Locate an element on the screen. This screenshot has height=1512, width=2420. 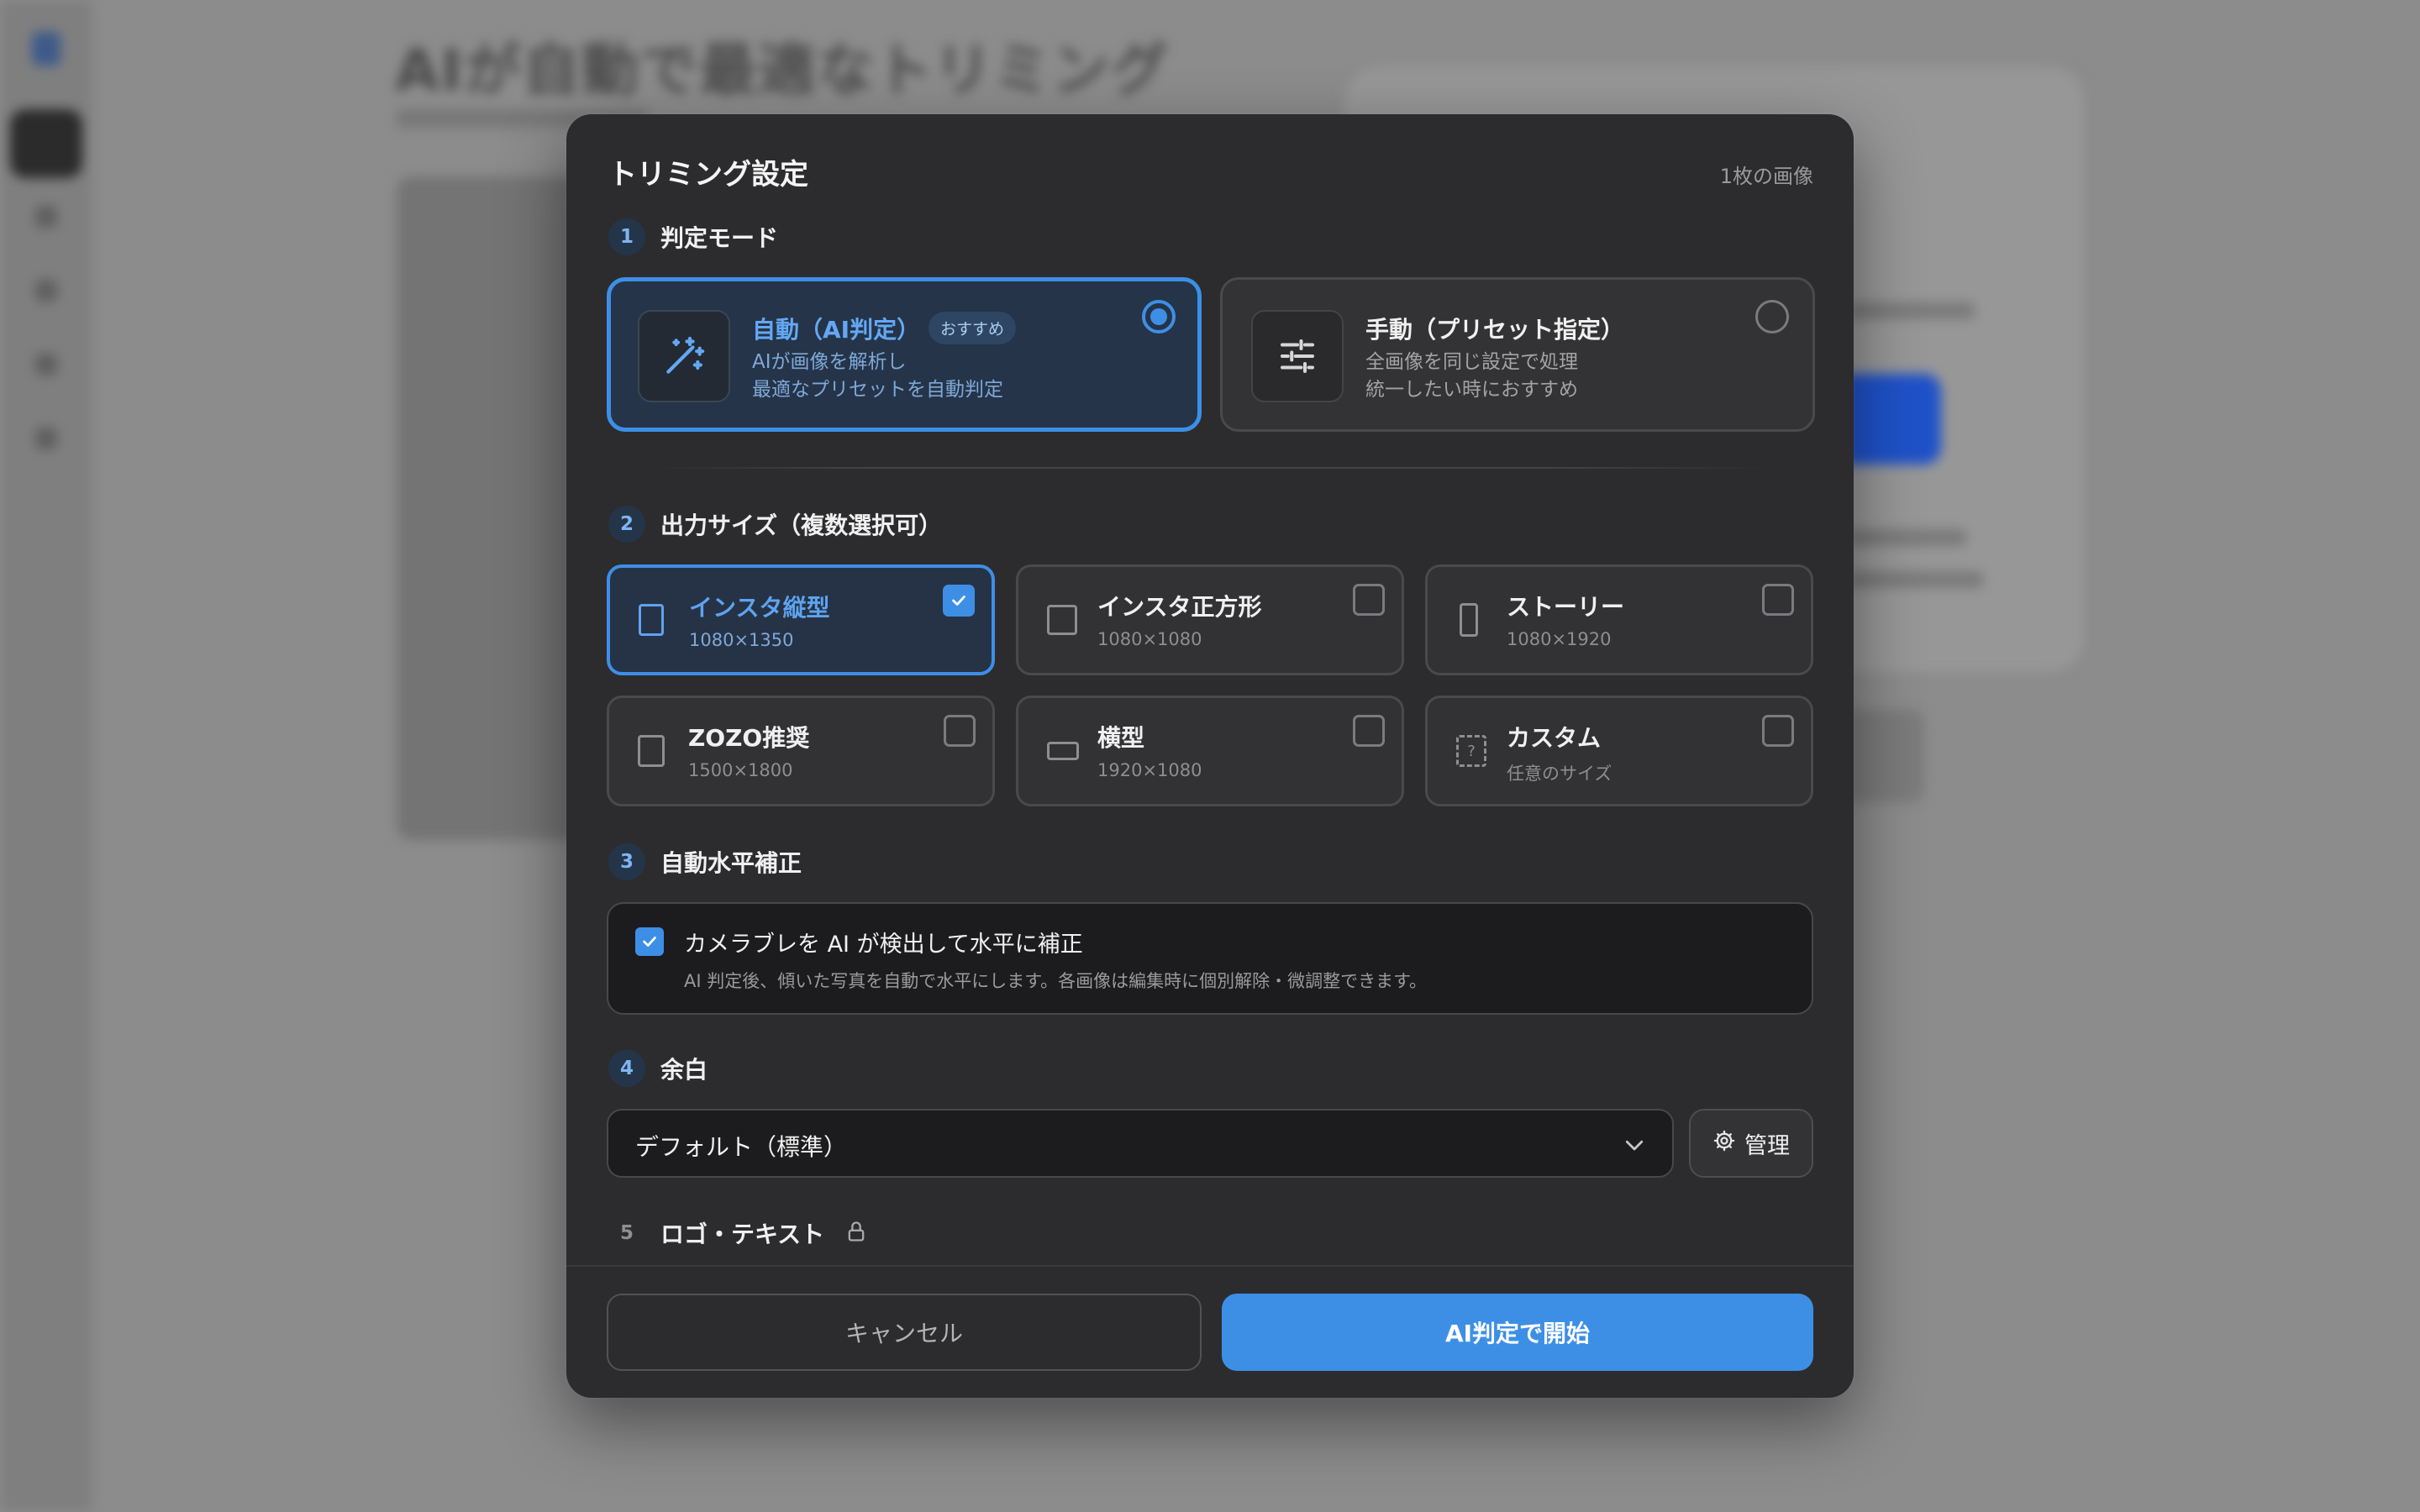
size-dimensions: 1500×1800 is located at coordinates (740, 770).